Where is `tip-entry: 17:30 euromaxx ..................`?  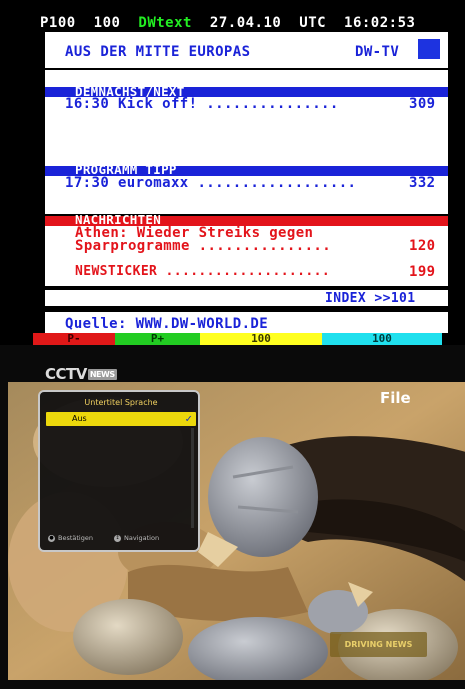 tip-entry: 17:30 euromaxx .................. is located at coordinates (210, 183).